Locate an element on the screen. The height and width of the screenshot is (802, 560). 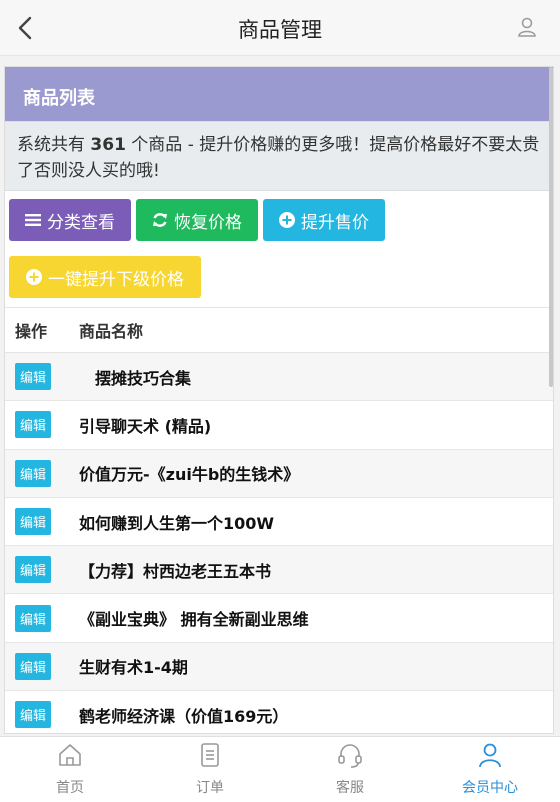
tab-support: 客服 is located at coordinates (350, 769).